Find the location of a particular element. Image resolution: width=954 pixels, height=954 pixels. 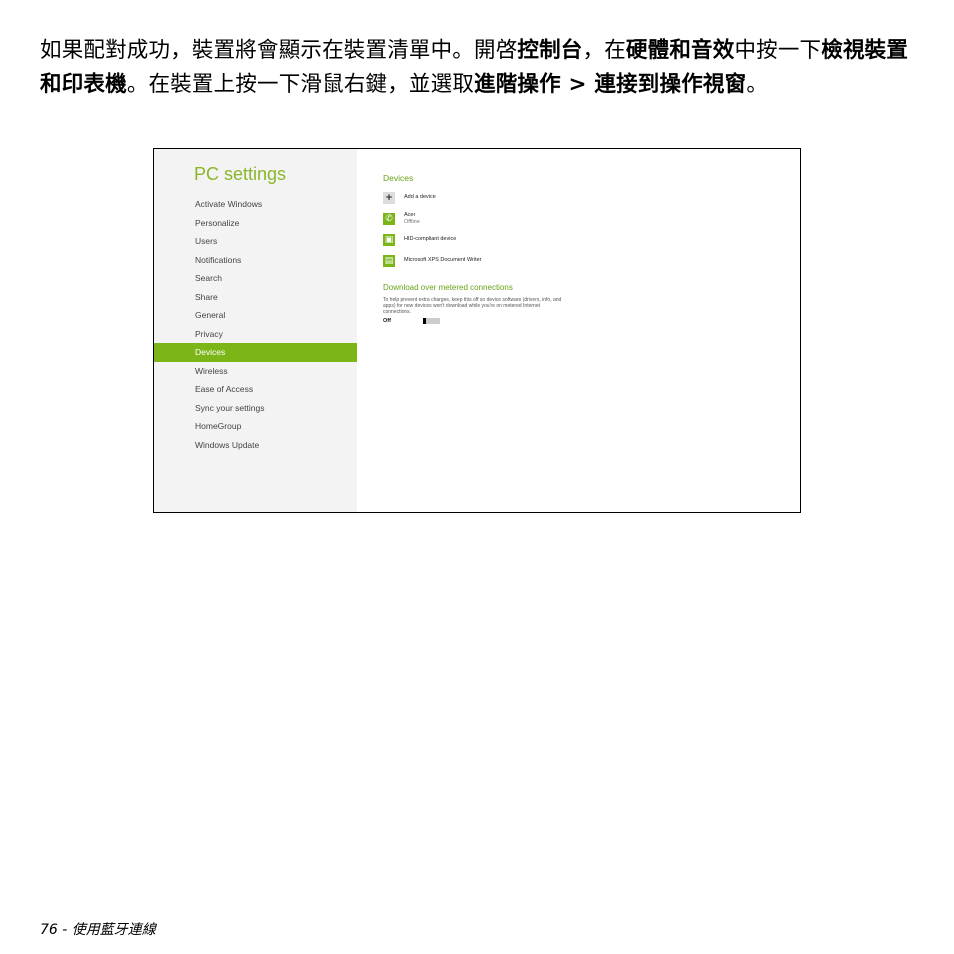

hardware-sound-term: 硬體和音效 is located at coordinates (680, 50).